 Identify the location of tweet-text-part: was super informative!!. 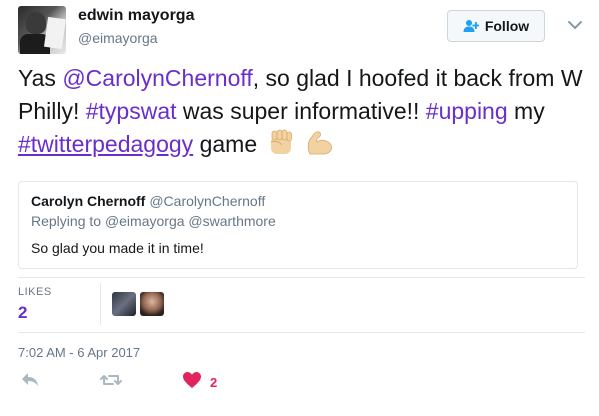
(301, 111).